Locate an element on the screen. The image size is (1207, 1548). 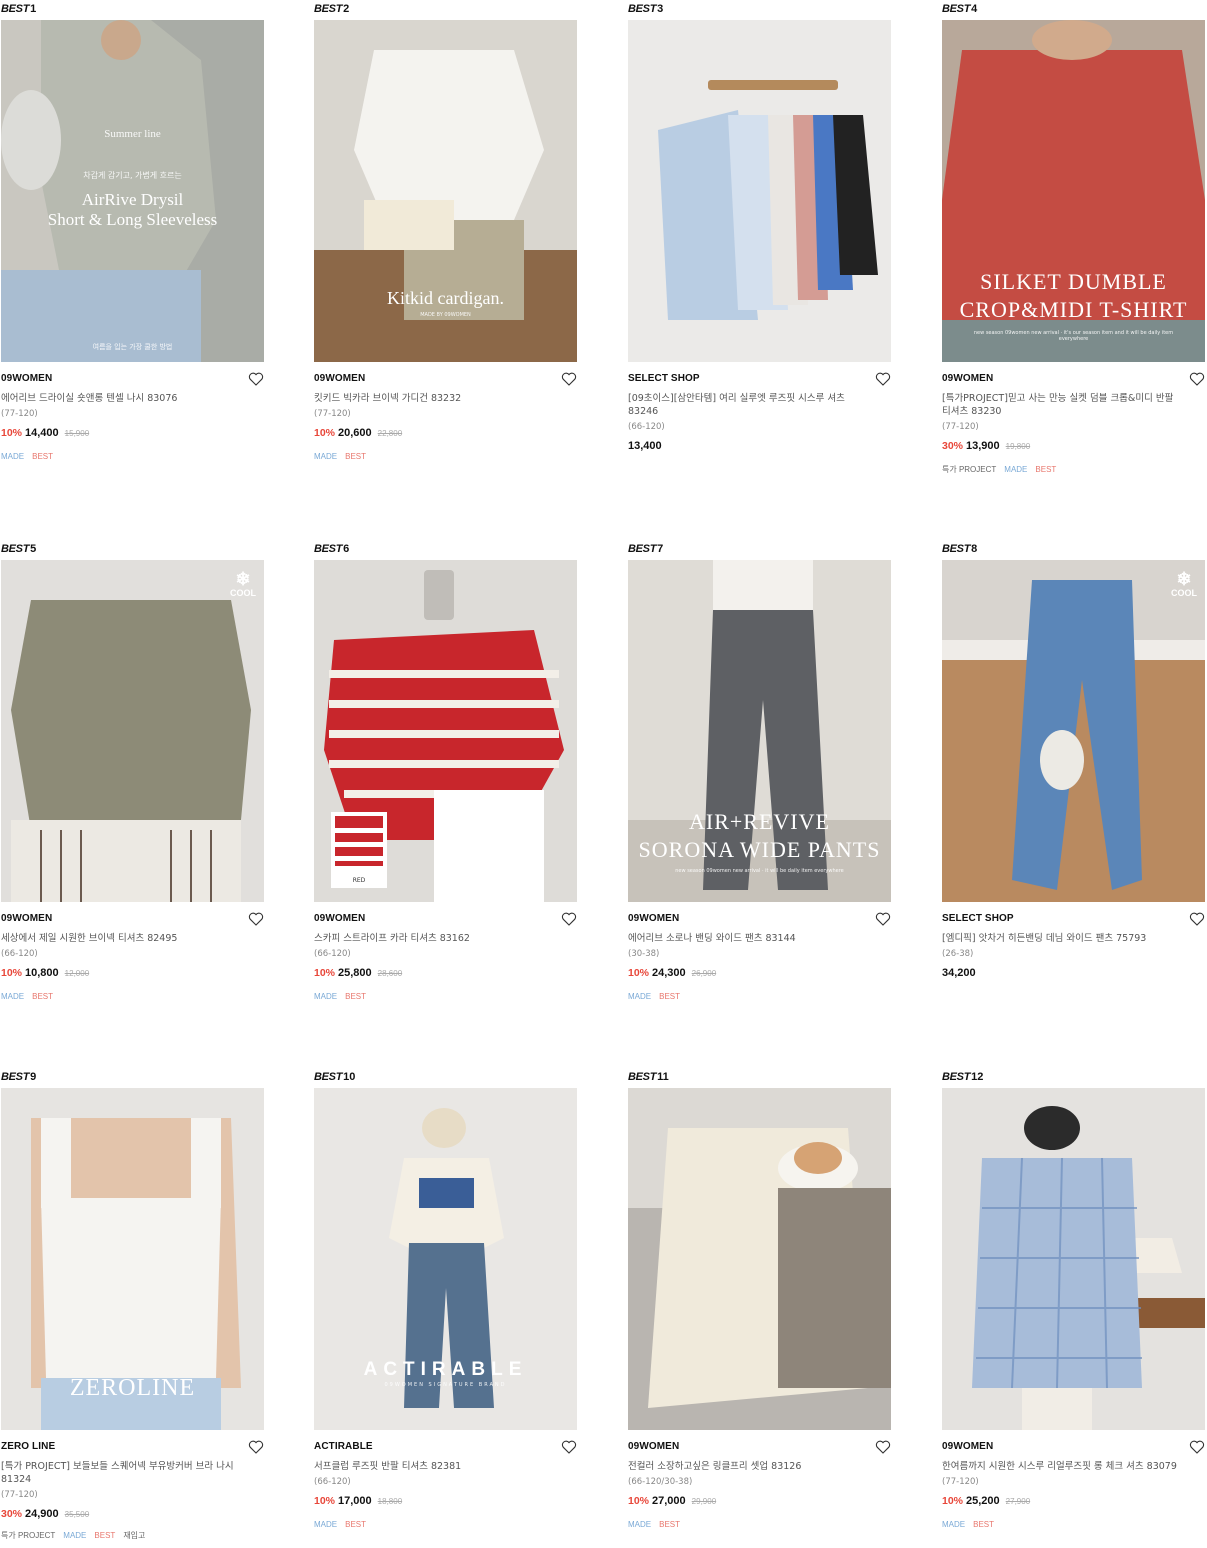
price-row: 10% 14,400 15,900 is located at coordinates (132, 432).